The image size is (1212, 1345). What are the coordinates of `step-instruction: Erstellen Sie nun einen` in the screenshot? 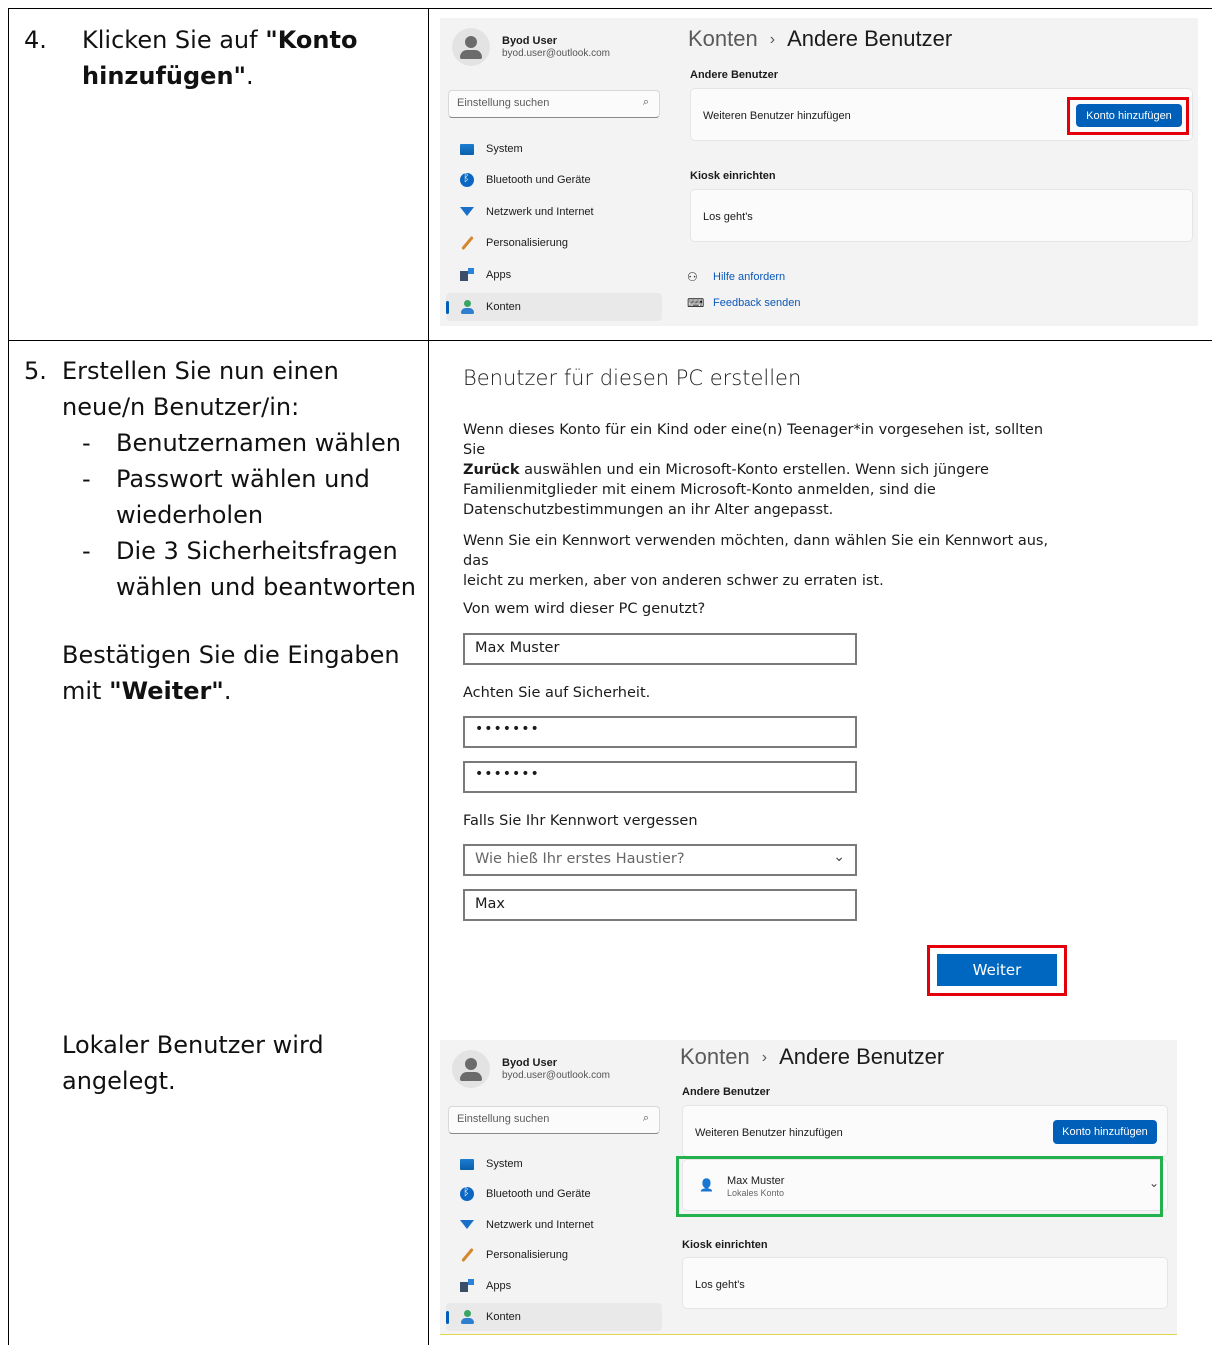 It's located at (200, 371).